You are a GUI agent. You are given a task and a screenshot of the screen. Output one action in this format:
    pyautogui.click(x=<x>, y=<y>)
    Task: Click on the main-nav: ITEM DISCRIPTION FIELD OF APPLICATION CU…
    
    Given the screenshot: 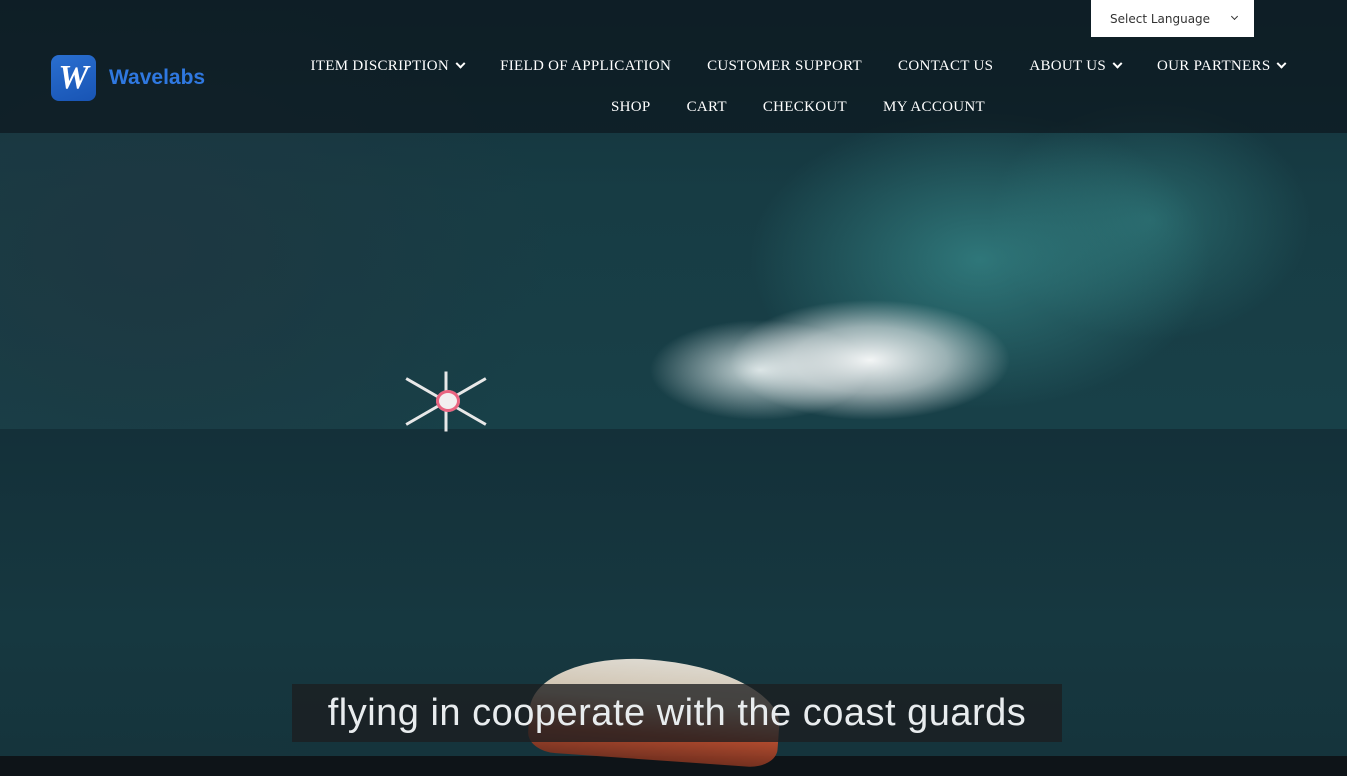 What is the action you would take?
    pyautogui.click(x=798, y=87)
    